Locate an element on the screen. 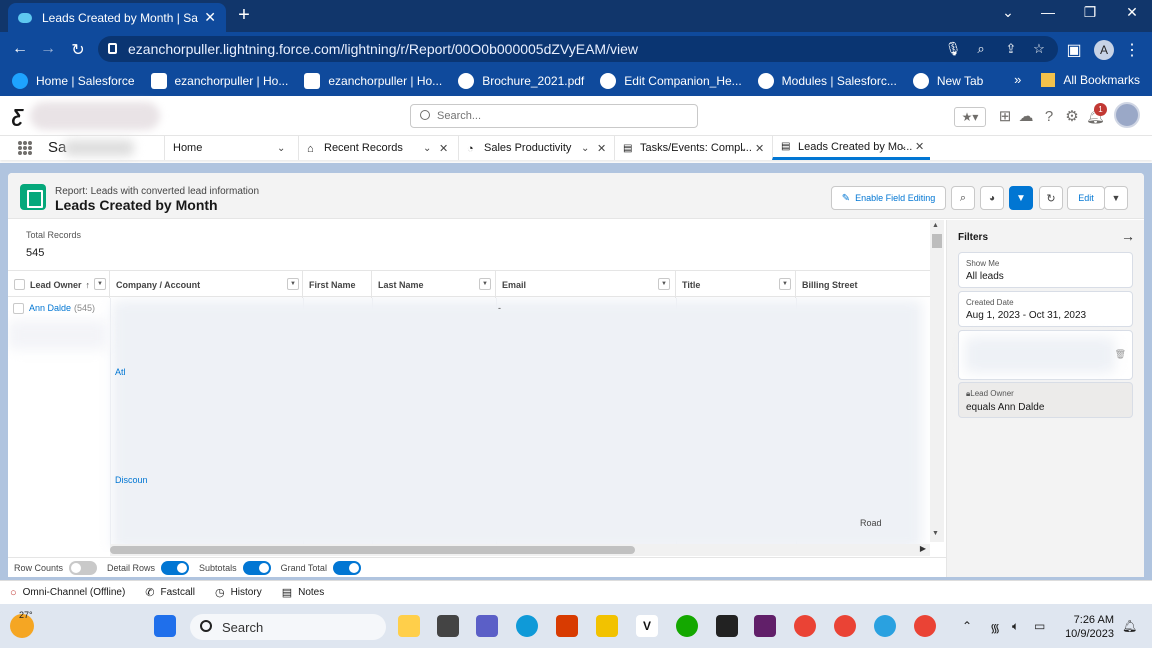  bookmark-item: New Tab is located at coordinates (947, 81).